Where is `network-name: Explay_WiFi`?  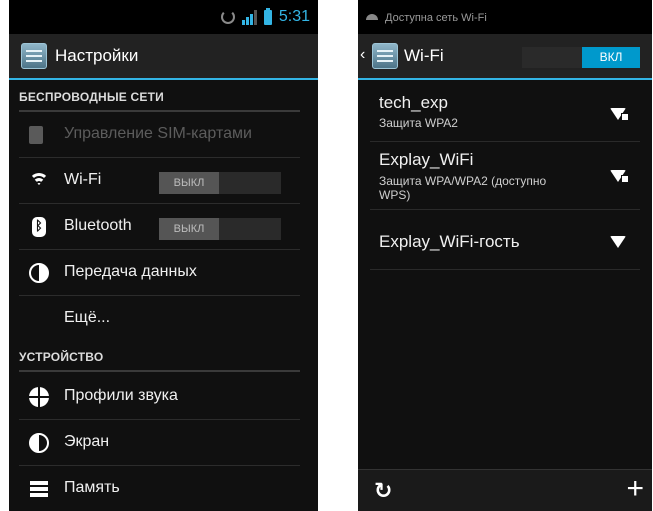 network-name: Explay_WiFi is located at coordinates (426, 159).